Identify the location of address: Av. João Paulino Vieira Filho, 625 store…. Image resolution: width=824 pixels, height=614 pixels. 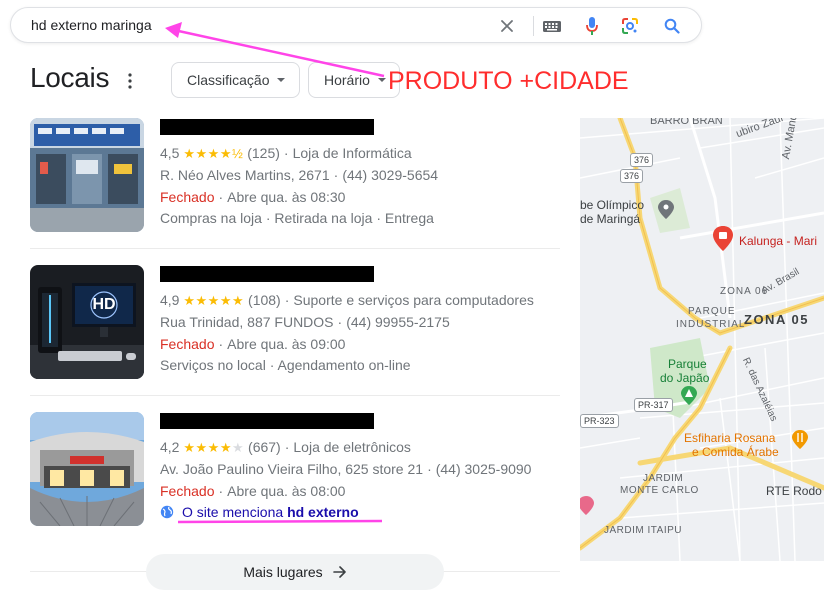
(292, 469).